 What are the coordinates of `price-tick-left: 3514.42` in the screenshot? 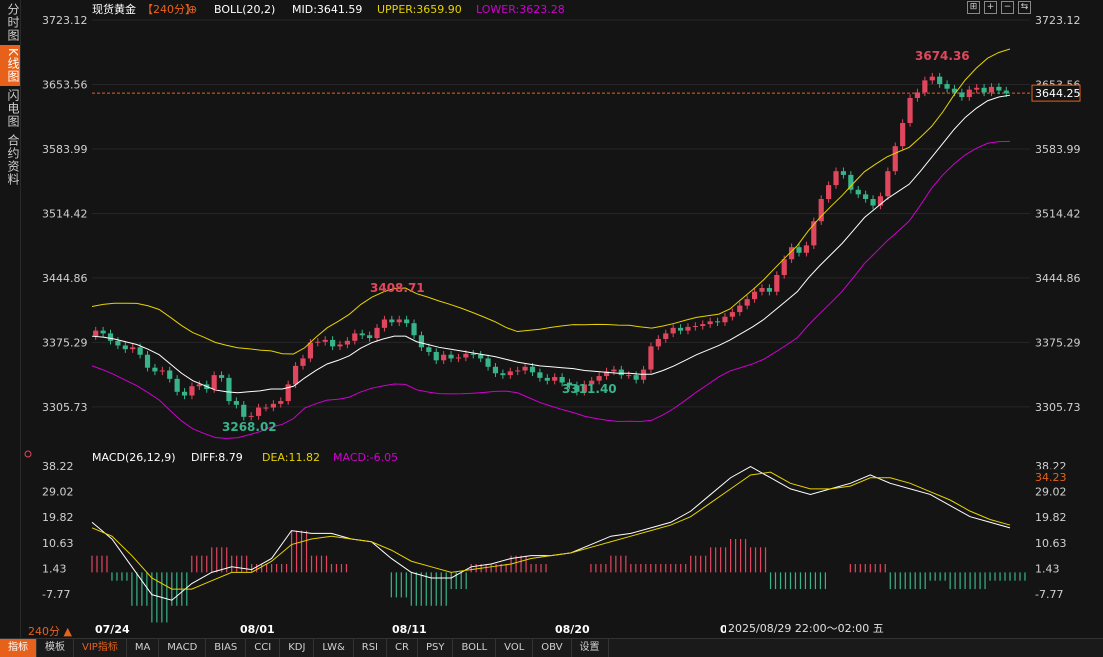 It's located at (65, 213).